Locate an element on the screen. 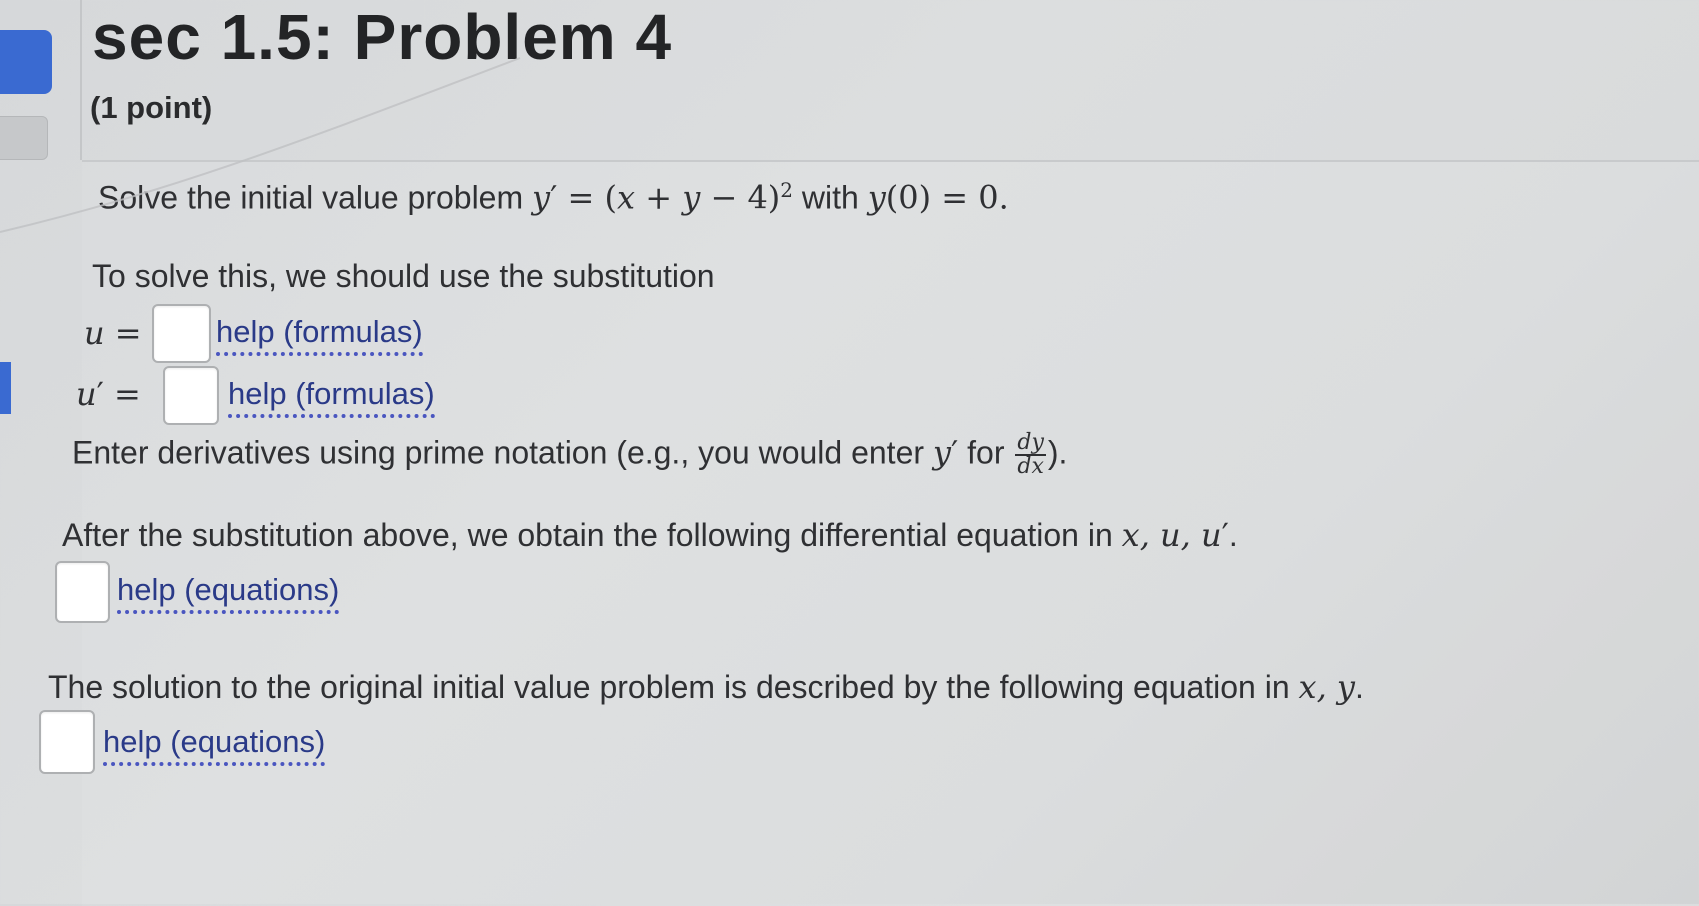  math-plus: + is located at coordinates (659, 197).